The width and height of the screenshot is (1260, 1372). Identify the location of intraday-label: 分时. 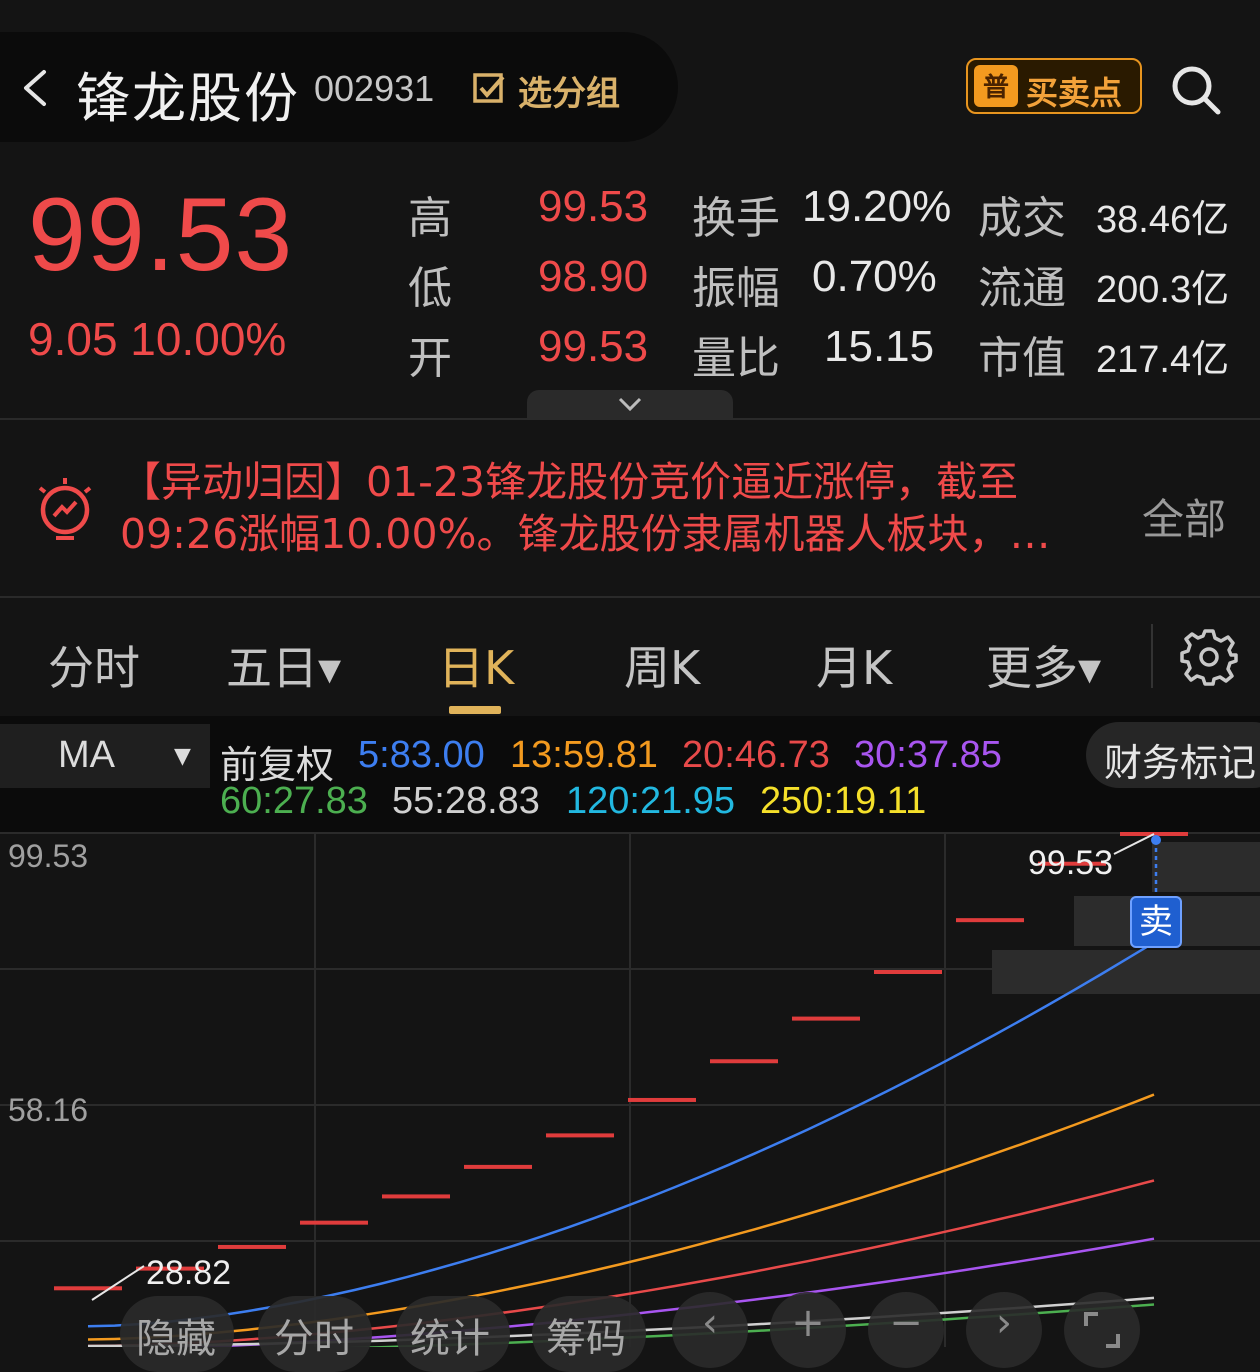
(314, 1339).